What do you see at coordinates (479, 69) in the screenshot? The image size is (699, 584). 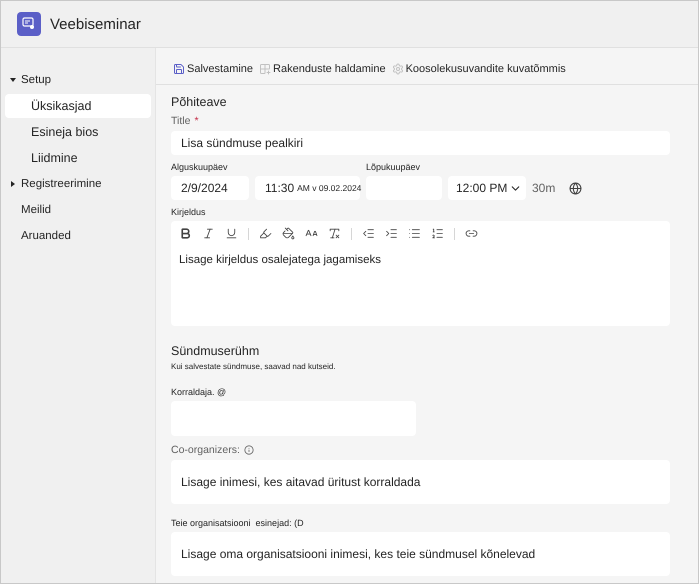 I see `toolbar-button: Koosolekusuvandite kuvatõmmis` at bounding box center [479, 69].